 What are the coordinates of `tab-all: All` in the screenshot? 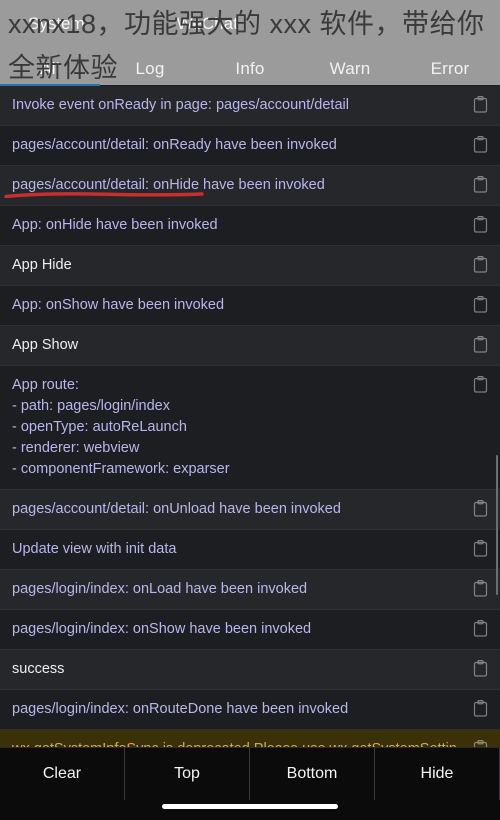 It's located at (50, 68).